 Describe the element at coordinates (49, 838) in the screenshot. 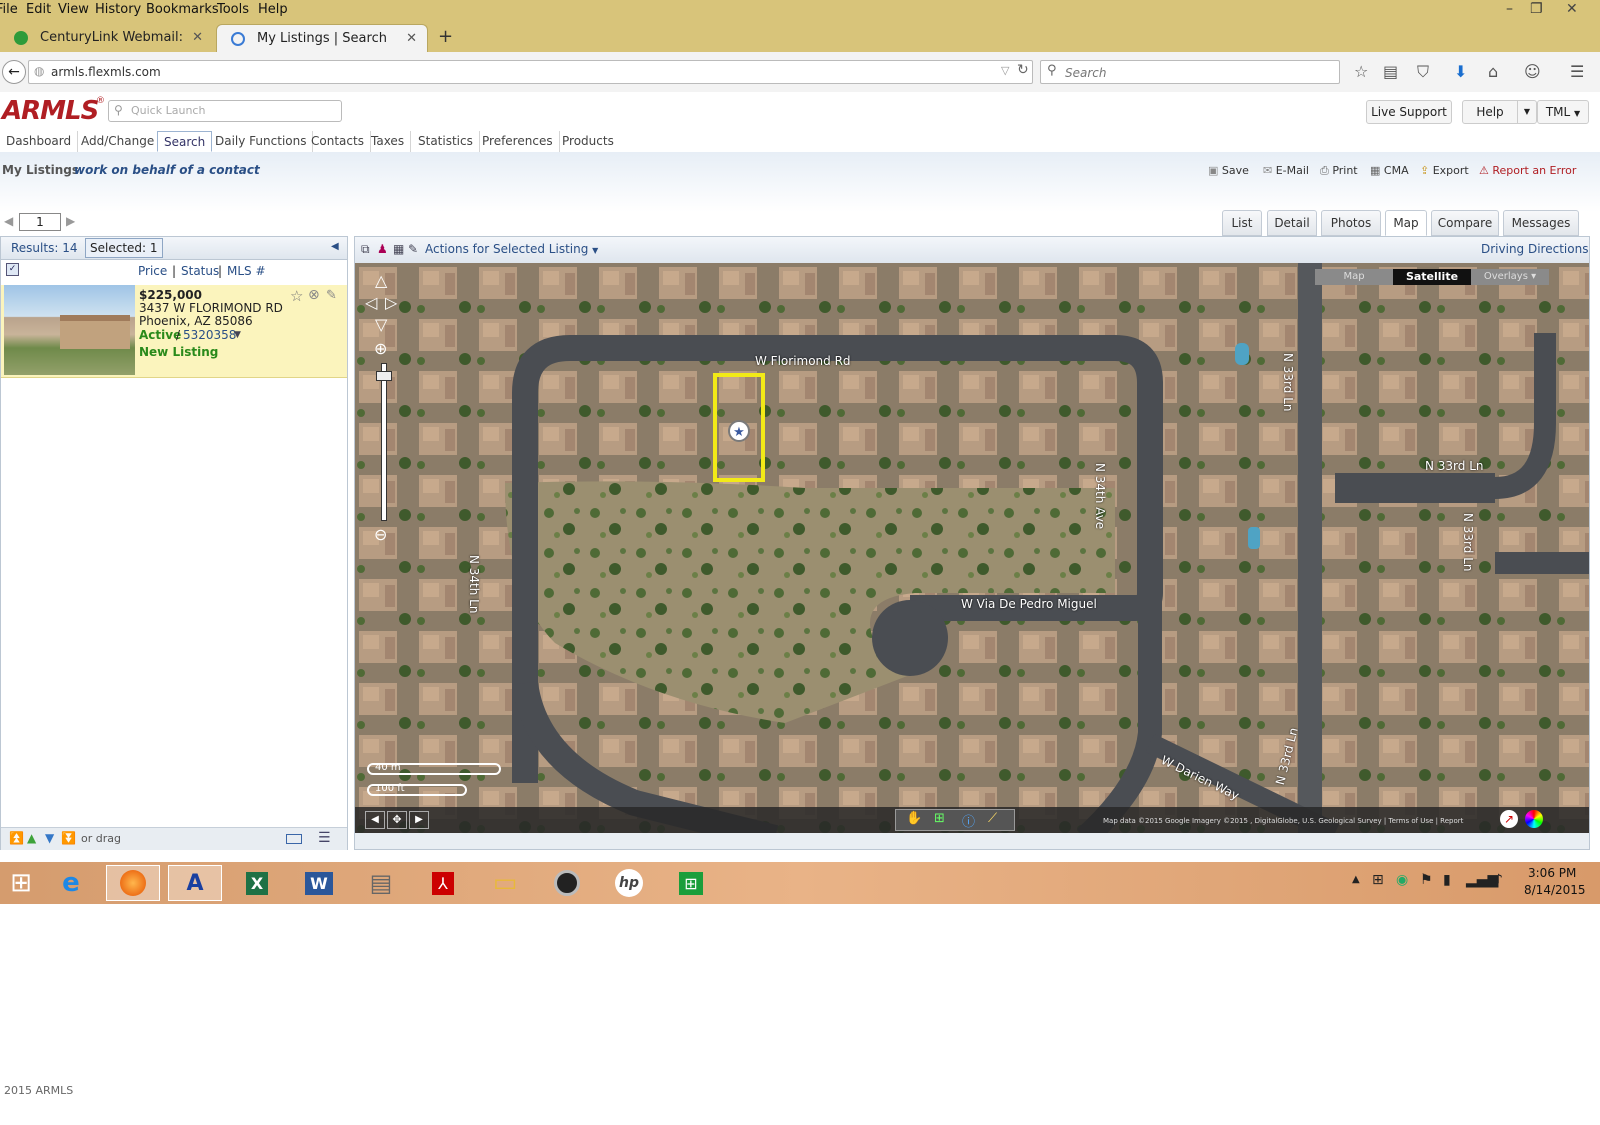

I see `move-down-icon: ▼` at that location.